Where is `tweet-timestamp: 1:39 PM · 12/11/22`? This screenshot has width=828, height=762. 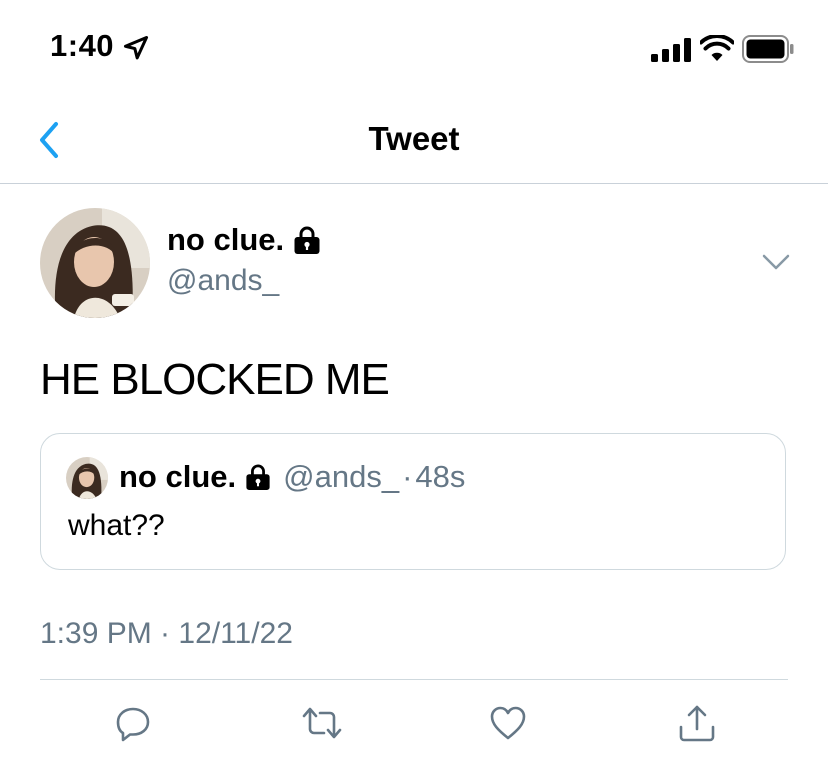
tweet-timestamp: 1:39 PM · 12/11/22 is located at coordinates (166, 633).